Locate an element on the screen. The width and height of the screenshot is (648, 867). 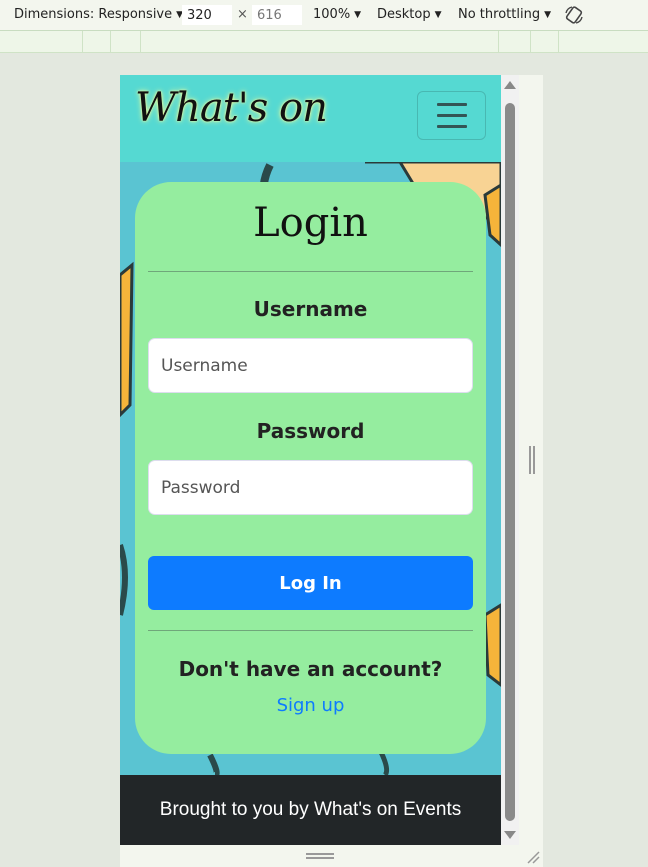
no-account-text: Don't have an account? is located at coordinates (310, 669).